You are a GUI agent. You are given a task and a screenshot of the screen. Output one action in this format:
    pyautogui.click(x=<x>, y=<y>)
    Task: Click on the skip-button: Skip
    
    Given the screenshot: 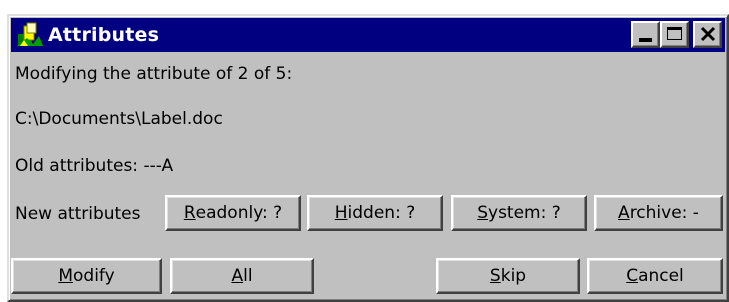 What is the action you would take?
    pyautogui.click(x=508, y=276)
    